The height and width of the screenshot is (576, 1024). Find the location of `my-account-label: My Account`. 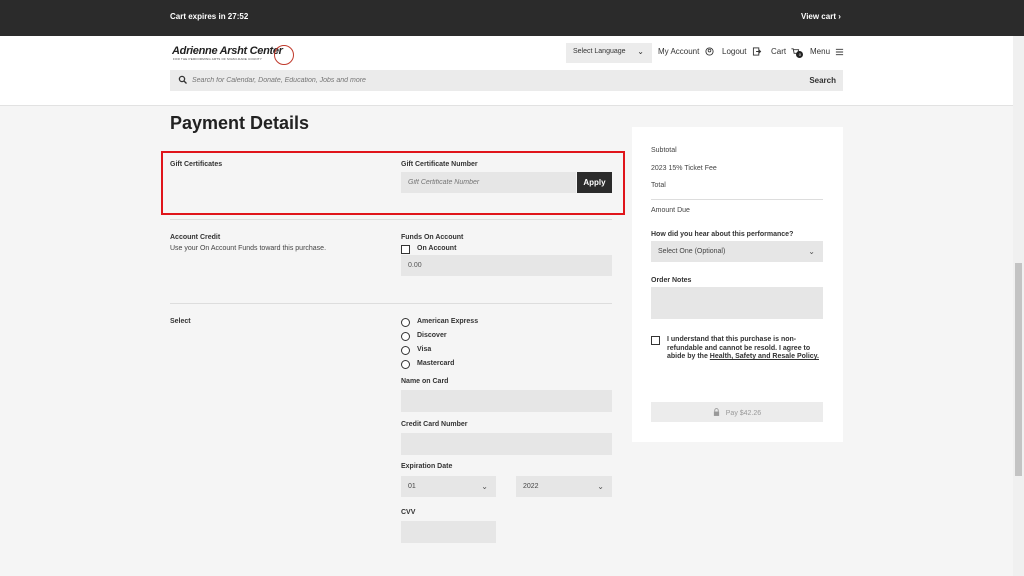

my-account-label: My Account is located at coordinates (679, 51).